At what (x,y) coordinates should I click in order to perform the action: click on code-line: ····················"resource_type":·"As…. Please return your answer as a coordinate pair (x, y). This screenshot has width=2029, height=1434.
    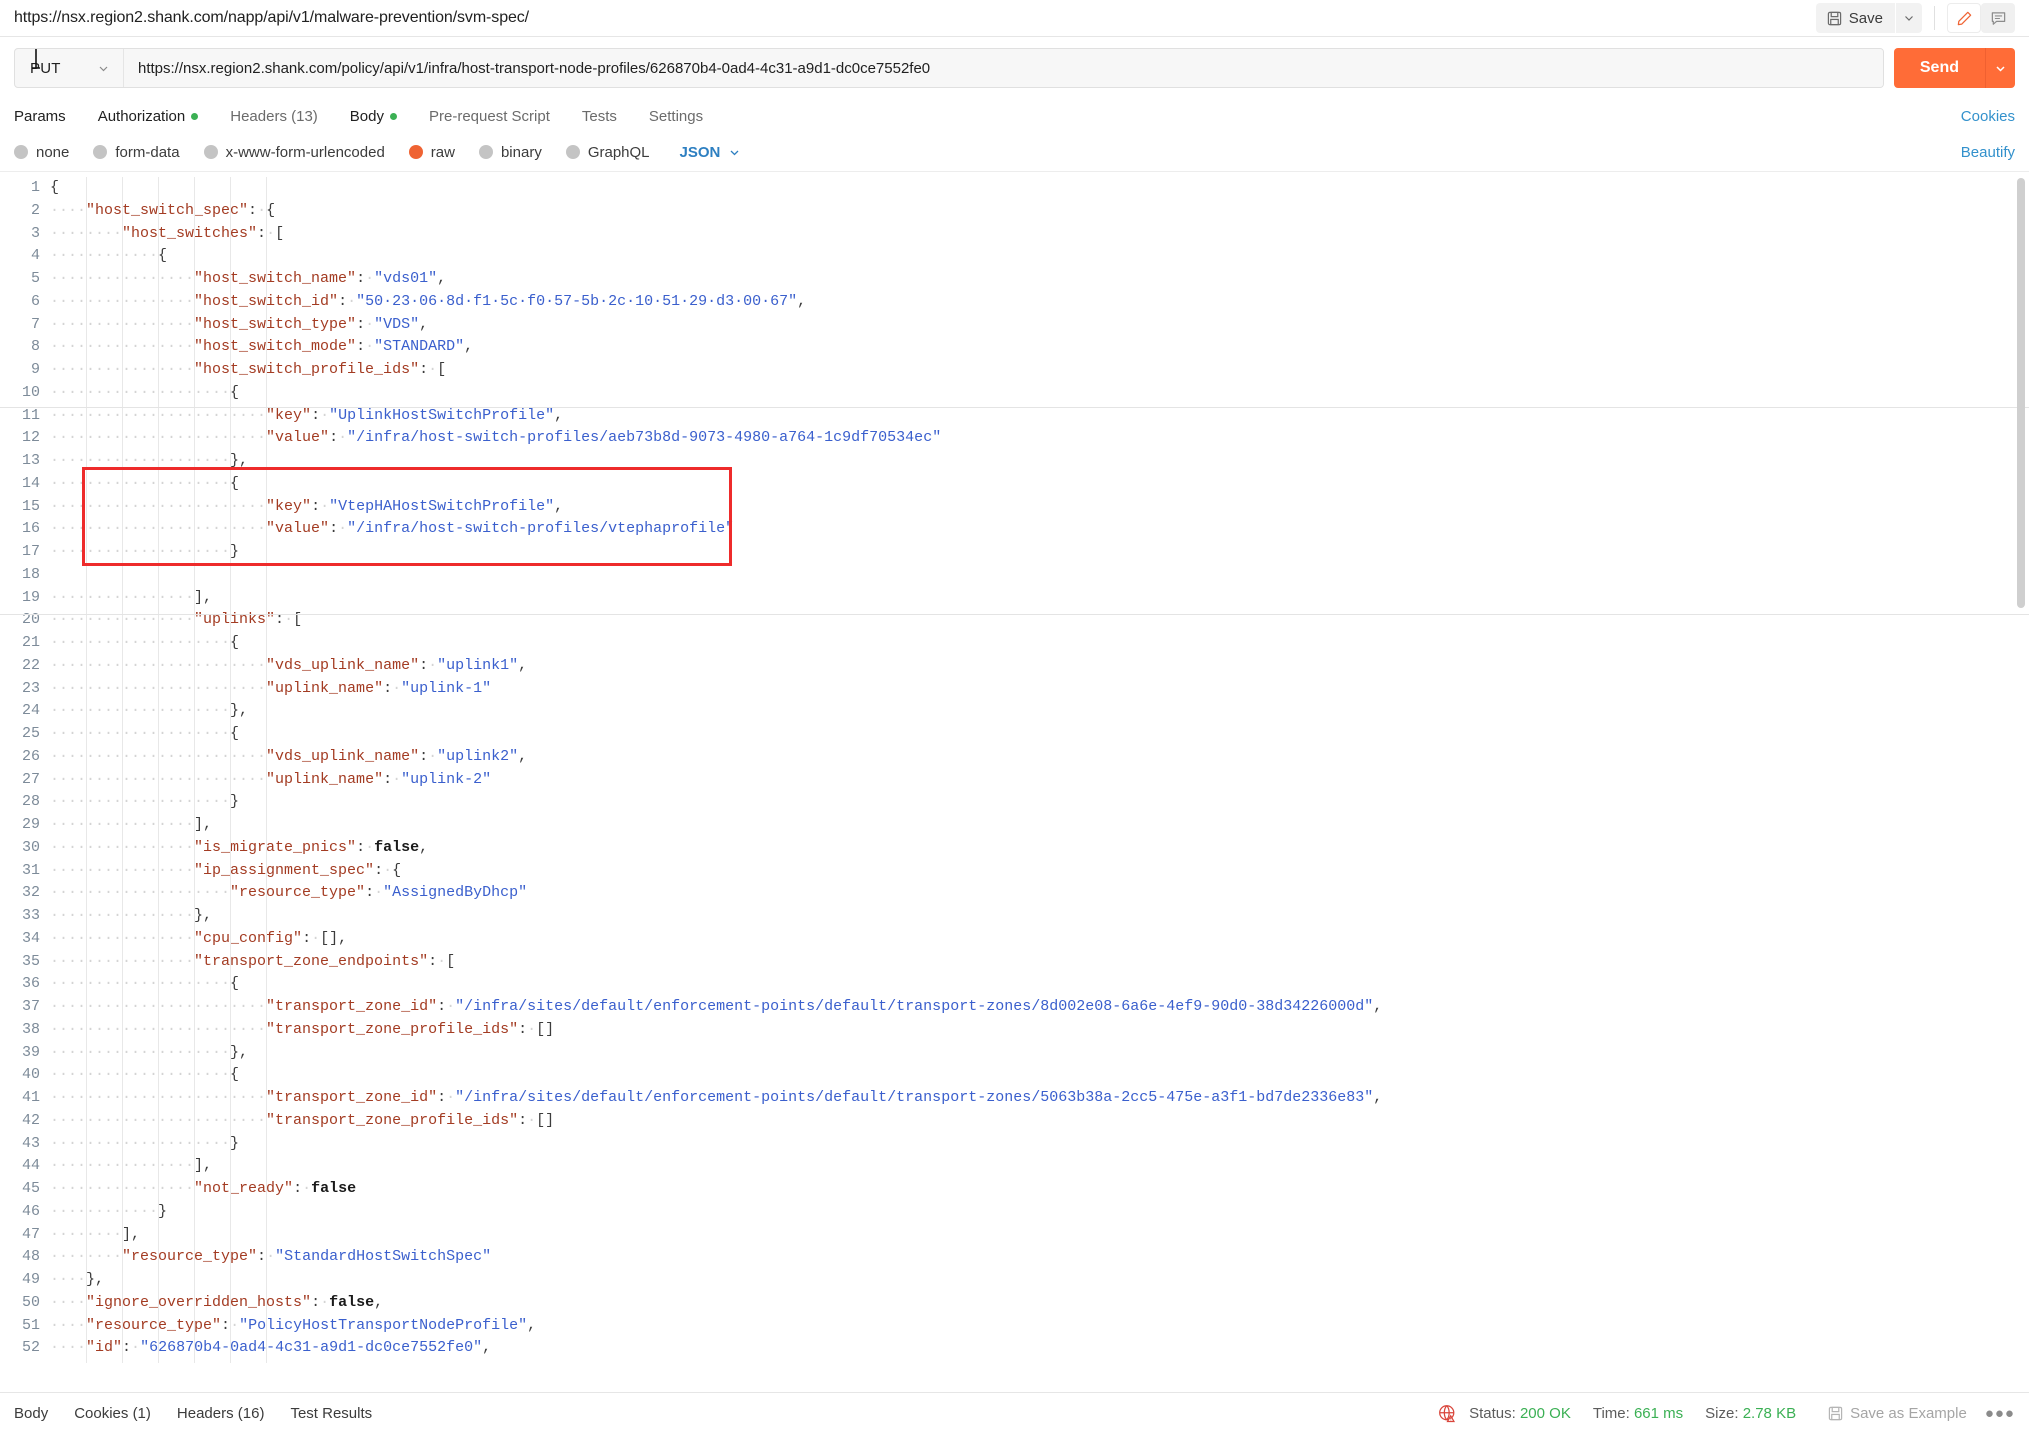
    Looking at the image, I should click on (1039, 893).